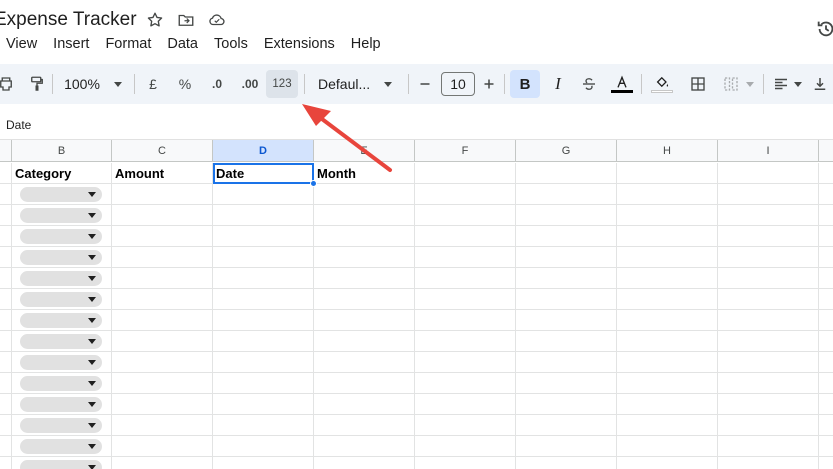  Describe the element at coordinates (217, 84) in the screenshot. I see `decrease-decimal-button: .0` at that location.